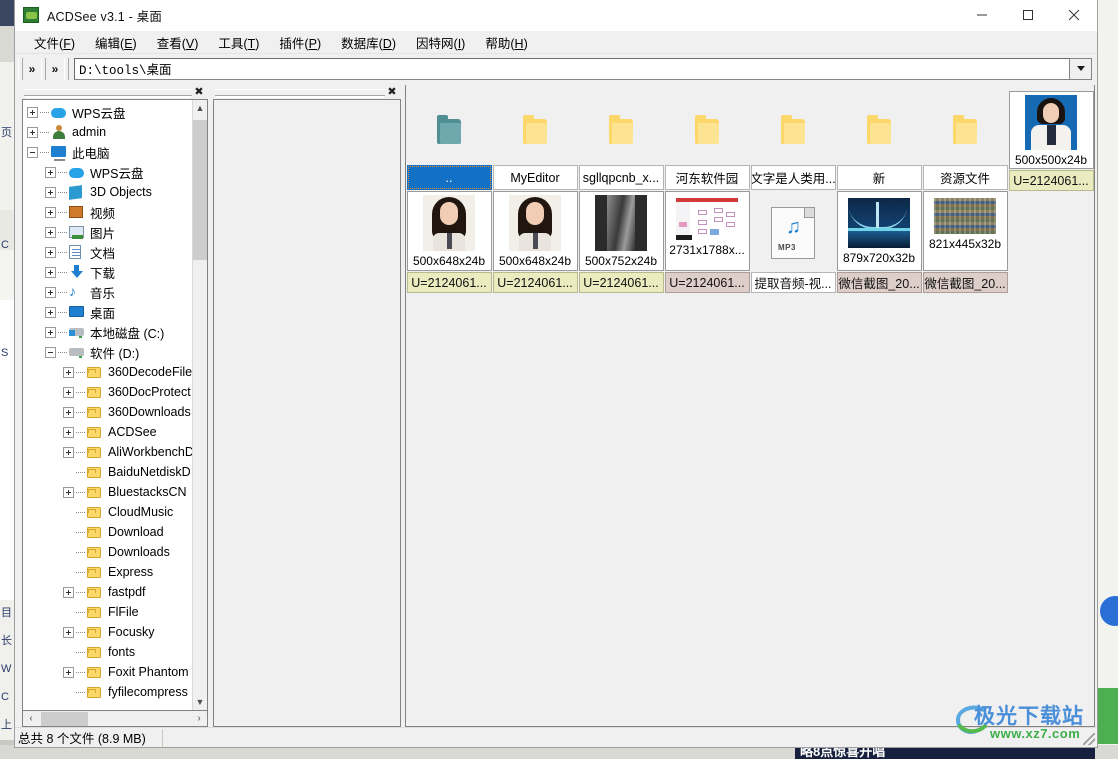 The height and width of the screenshot is (759, 1118). What do you see at coordinates (107, 672) in the screenshot?
I see `tree-item-foxit-phantom: Foxit Phantom` at bounding box center [107, 672].